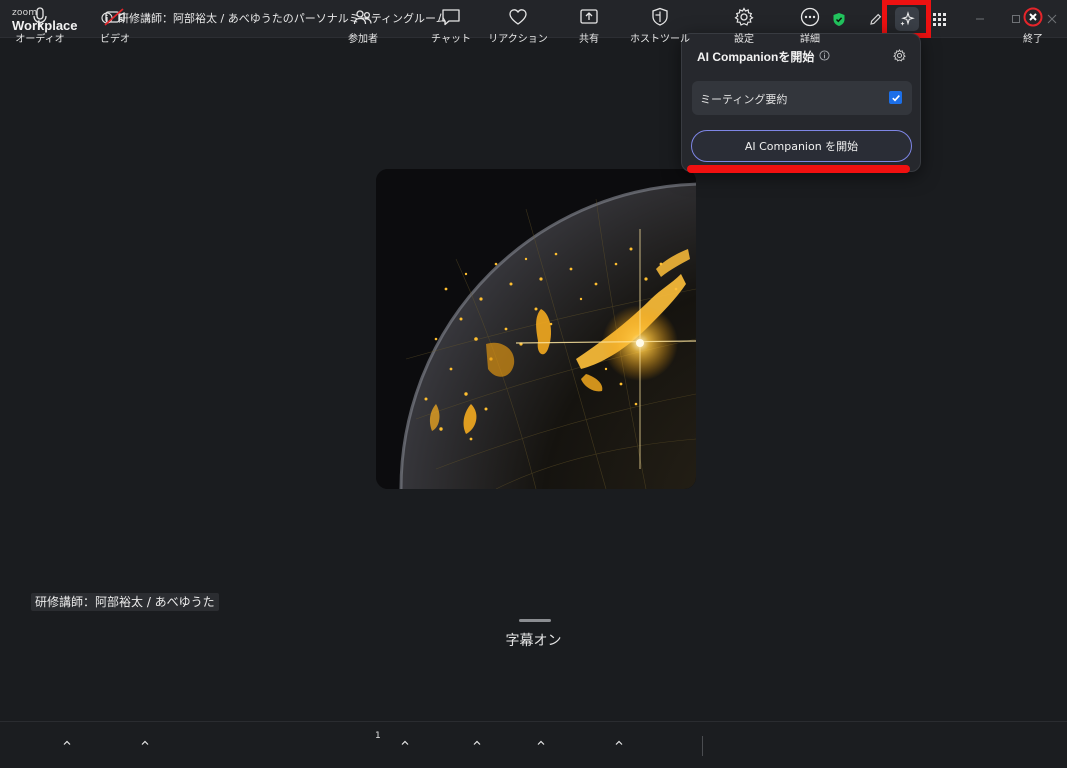  I want to click on video-button: ビデオ, so click(115, 26).